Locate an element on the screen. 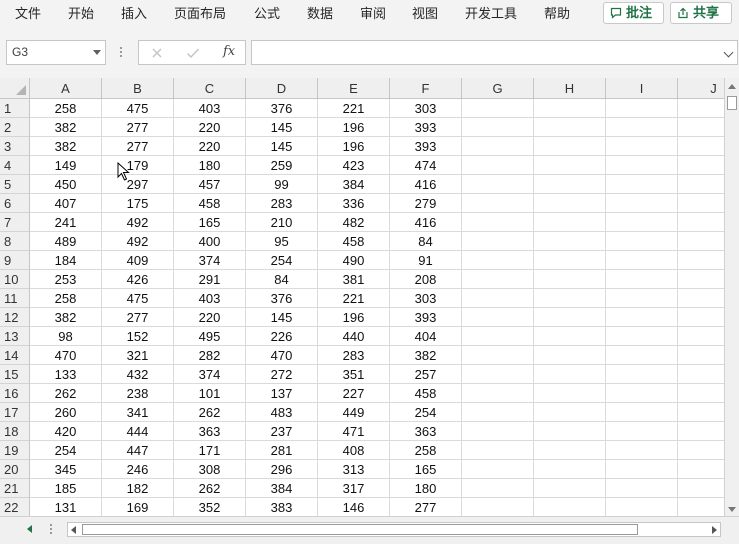 The width and height of the screenshot is (739, 544). menu-file: 文件 is located at coordinates (28, 14).